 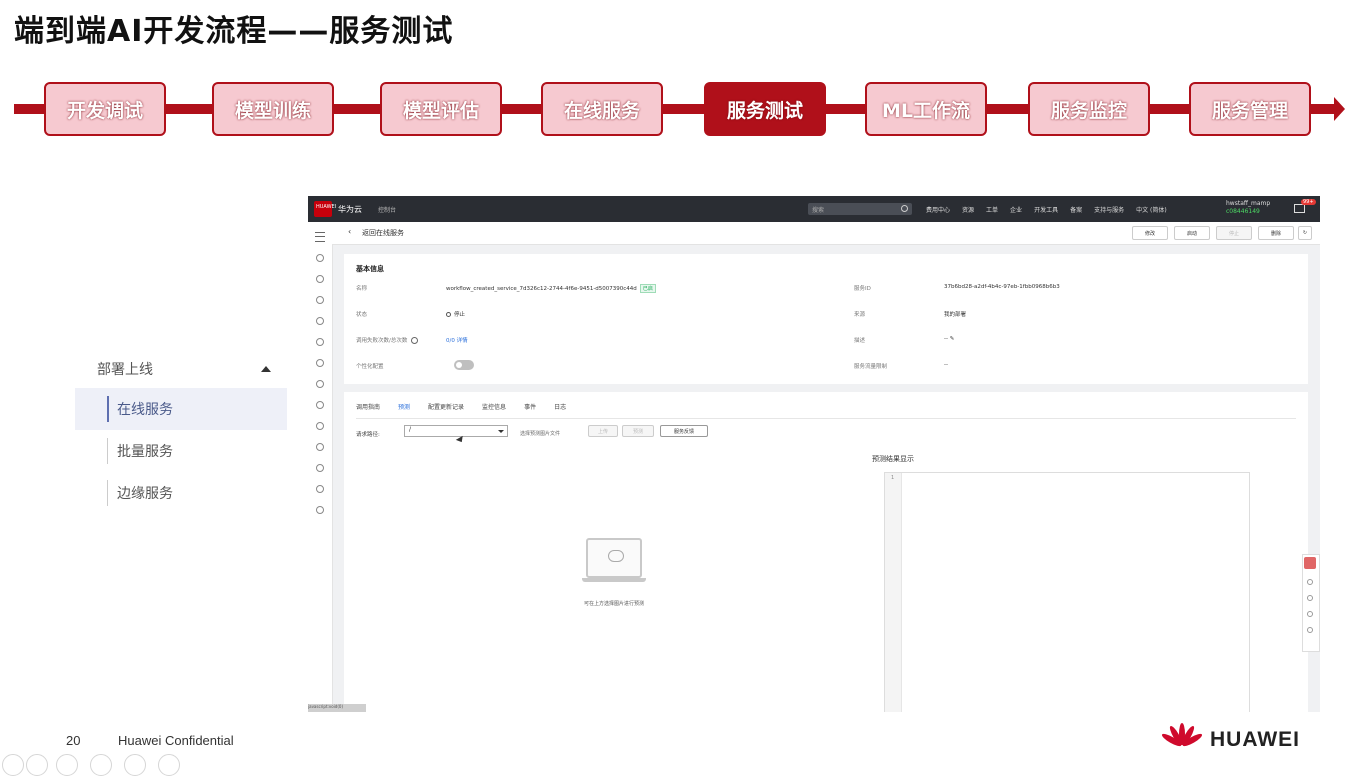 I want to click on predict-button: 预测, so click(x=638, y=431).